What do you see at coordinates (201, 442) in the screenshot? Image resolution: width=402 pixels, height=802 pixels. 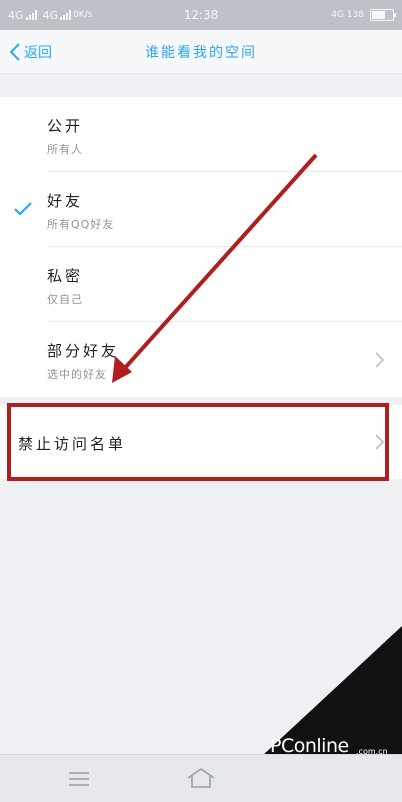 I see `block-list-row: 禁止访问名单` at bounding box center [201, 442].